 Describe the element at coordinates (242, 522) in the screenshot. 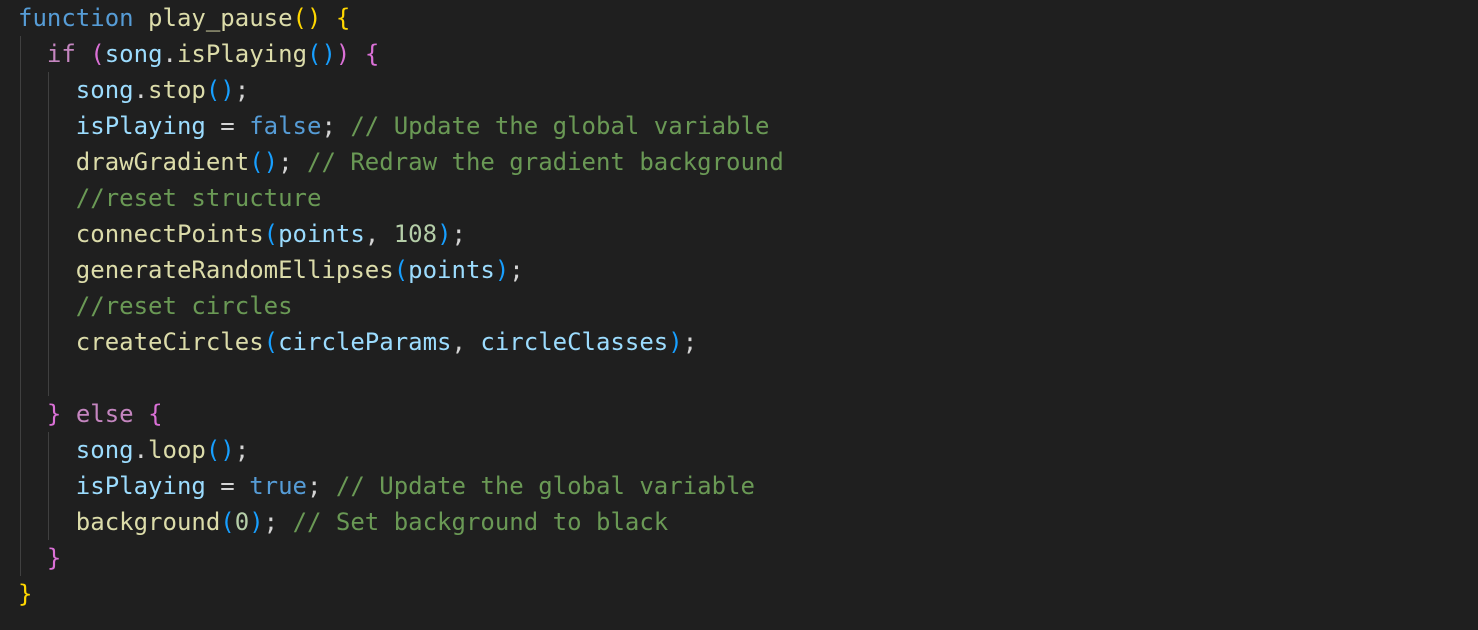

I see `code-token: 0` at that location.